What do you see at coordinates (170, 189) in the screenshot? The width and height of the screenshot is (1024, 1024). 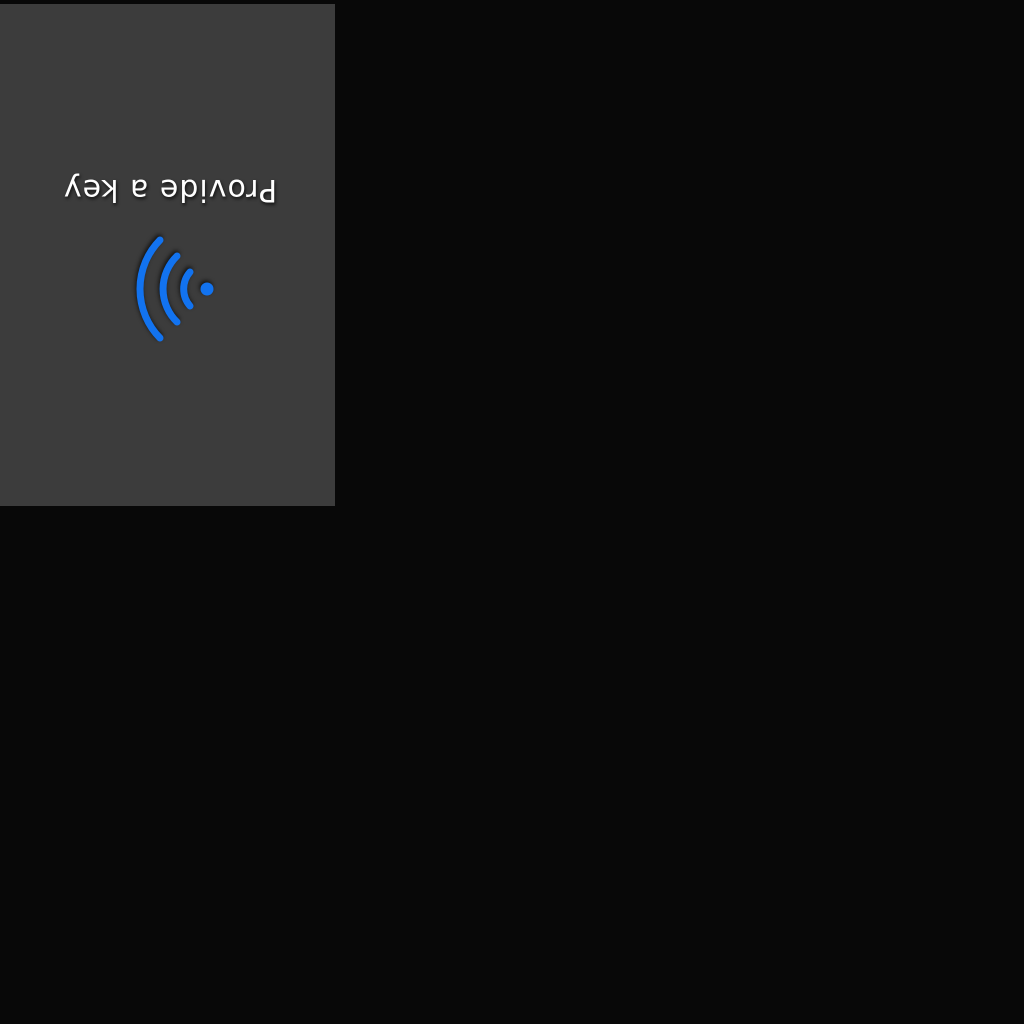 I see `prompt-label: Provide a key` at bounding box center [170, 189].